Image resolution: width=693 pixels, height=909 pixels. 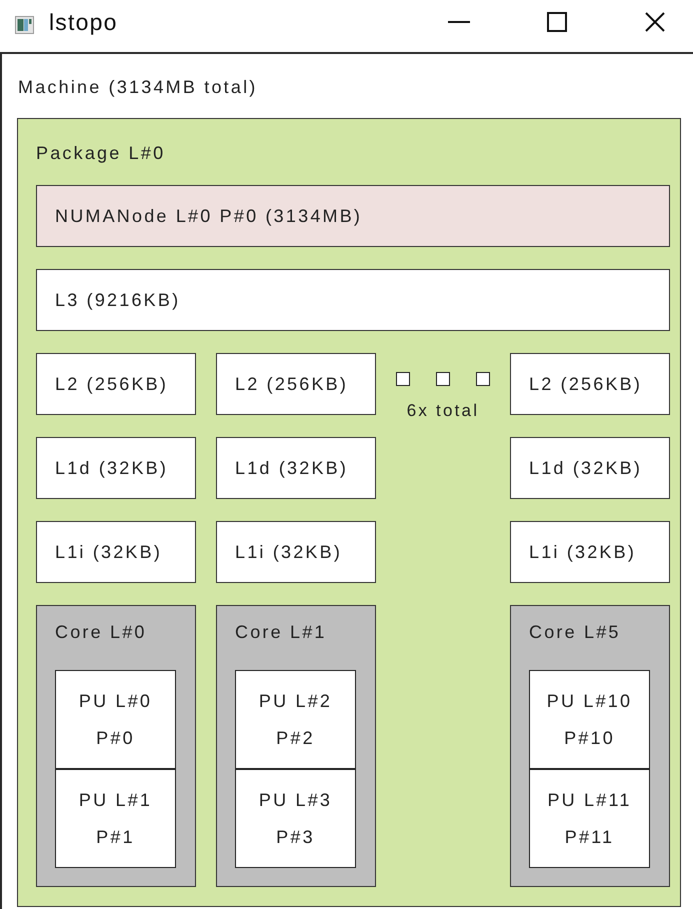 I want to click on machine-label: Machine (3134MB total), so click(x=138, y=87).